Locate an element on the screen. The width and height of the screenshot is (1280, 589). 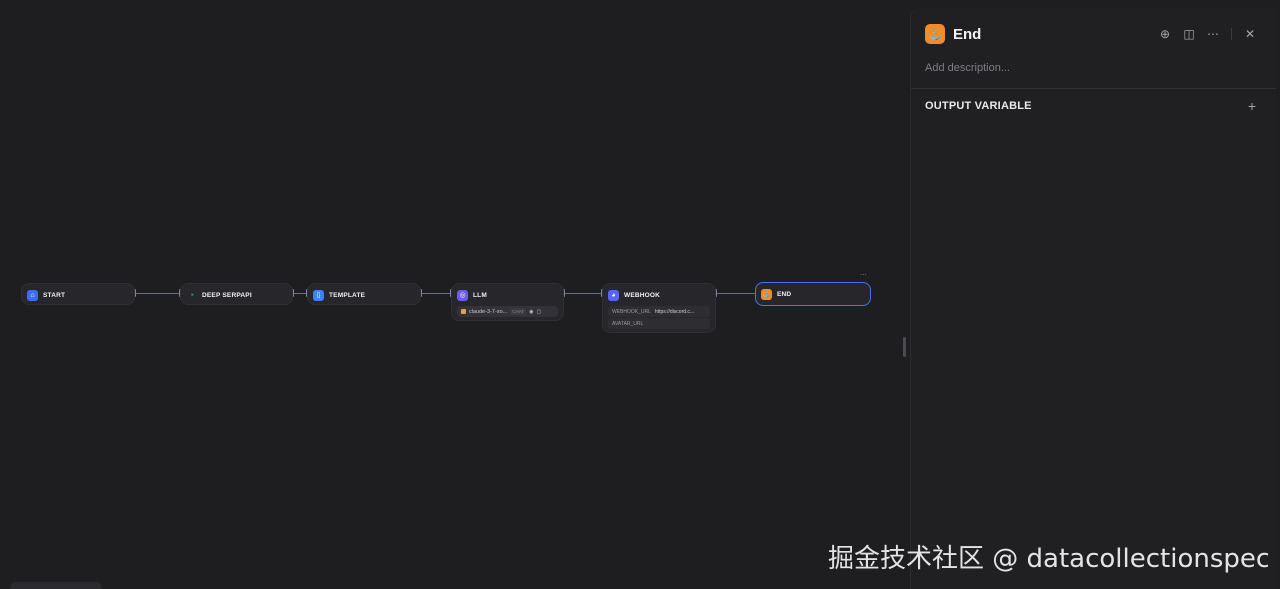
avatar-url-field: AVATAR_URL is located at coordinates (659, 323).